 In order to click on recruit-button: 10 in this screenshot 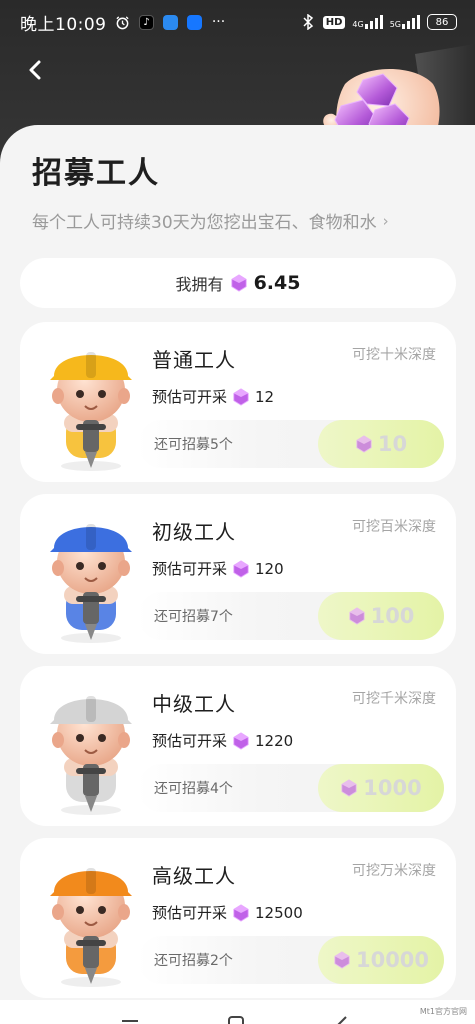, I will do `click(381, 444)`.